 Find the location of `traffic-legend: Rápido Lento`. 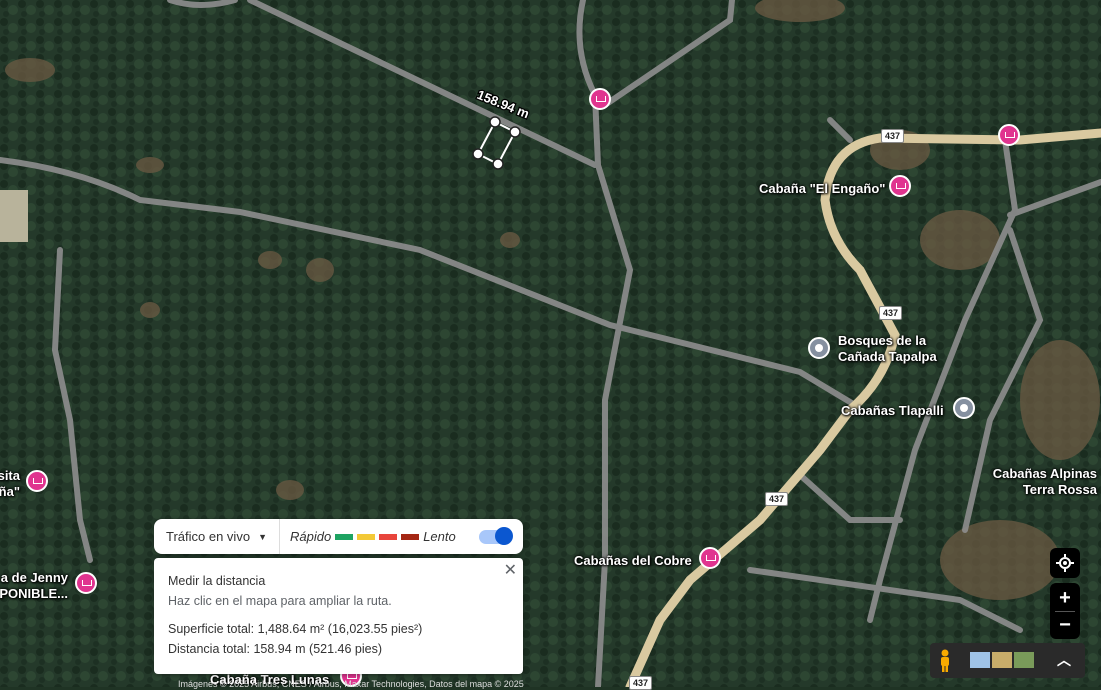

traffic-legend: Rápido Lento is located at coordinates (373, 536).